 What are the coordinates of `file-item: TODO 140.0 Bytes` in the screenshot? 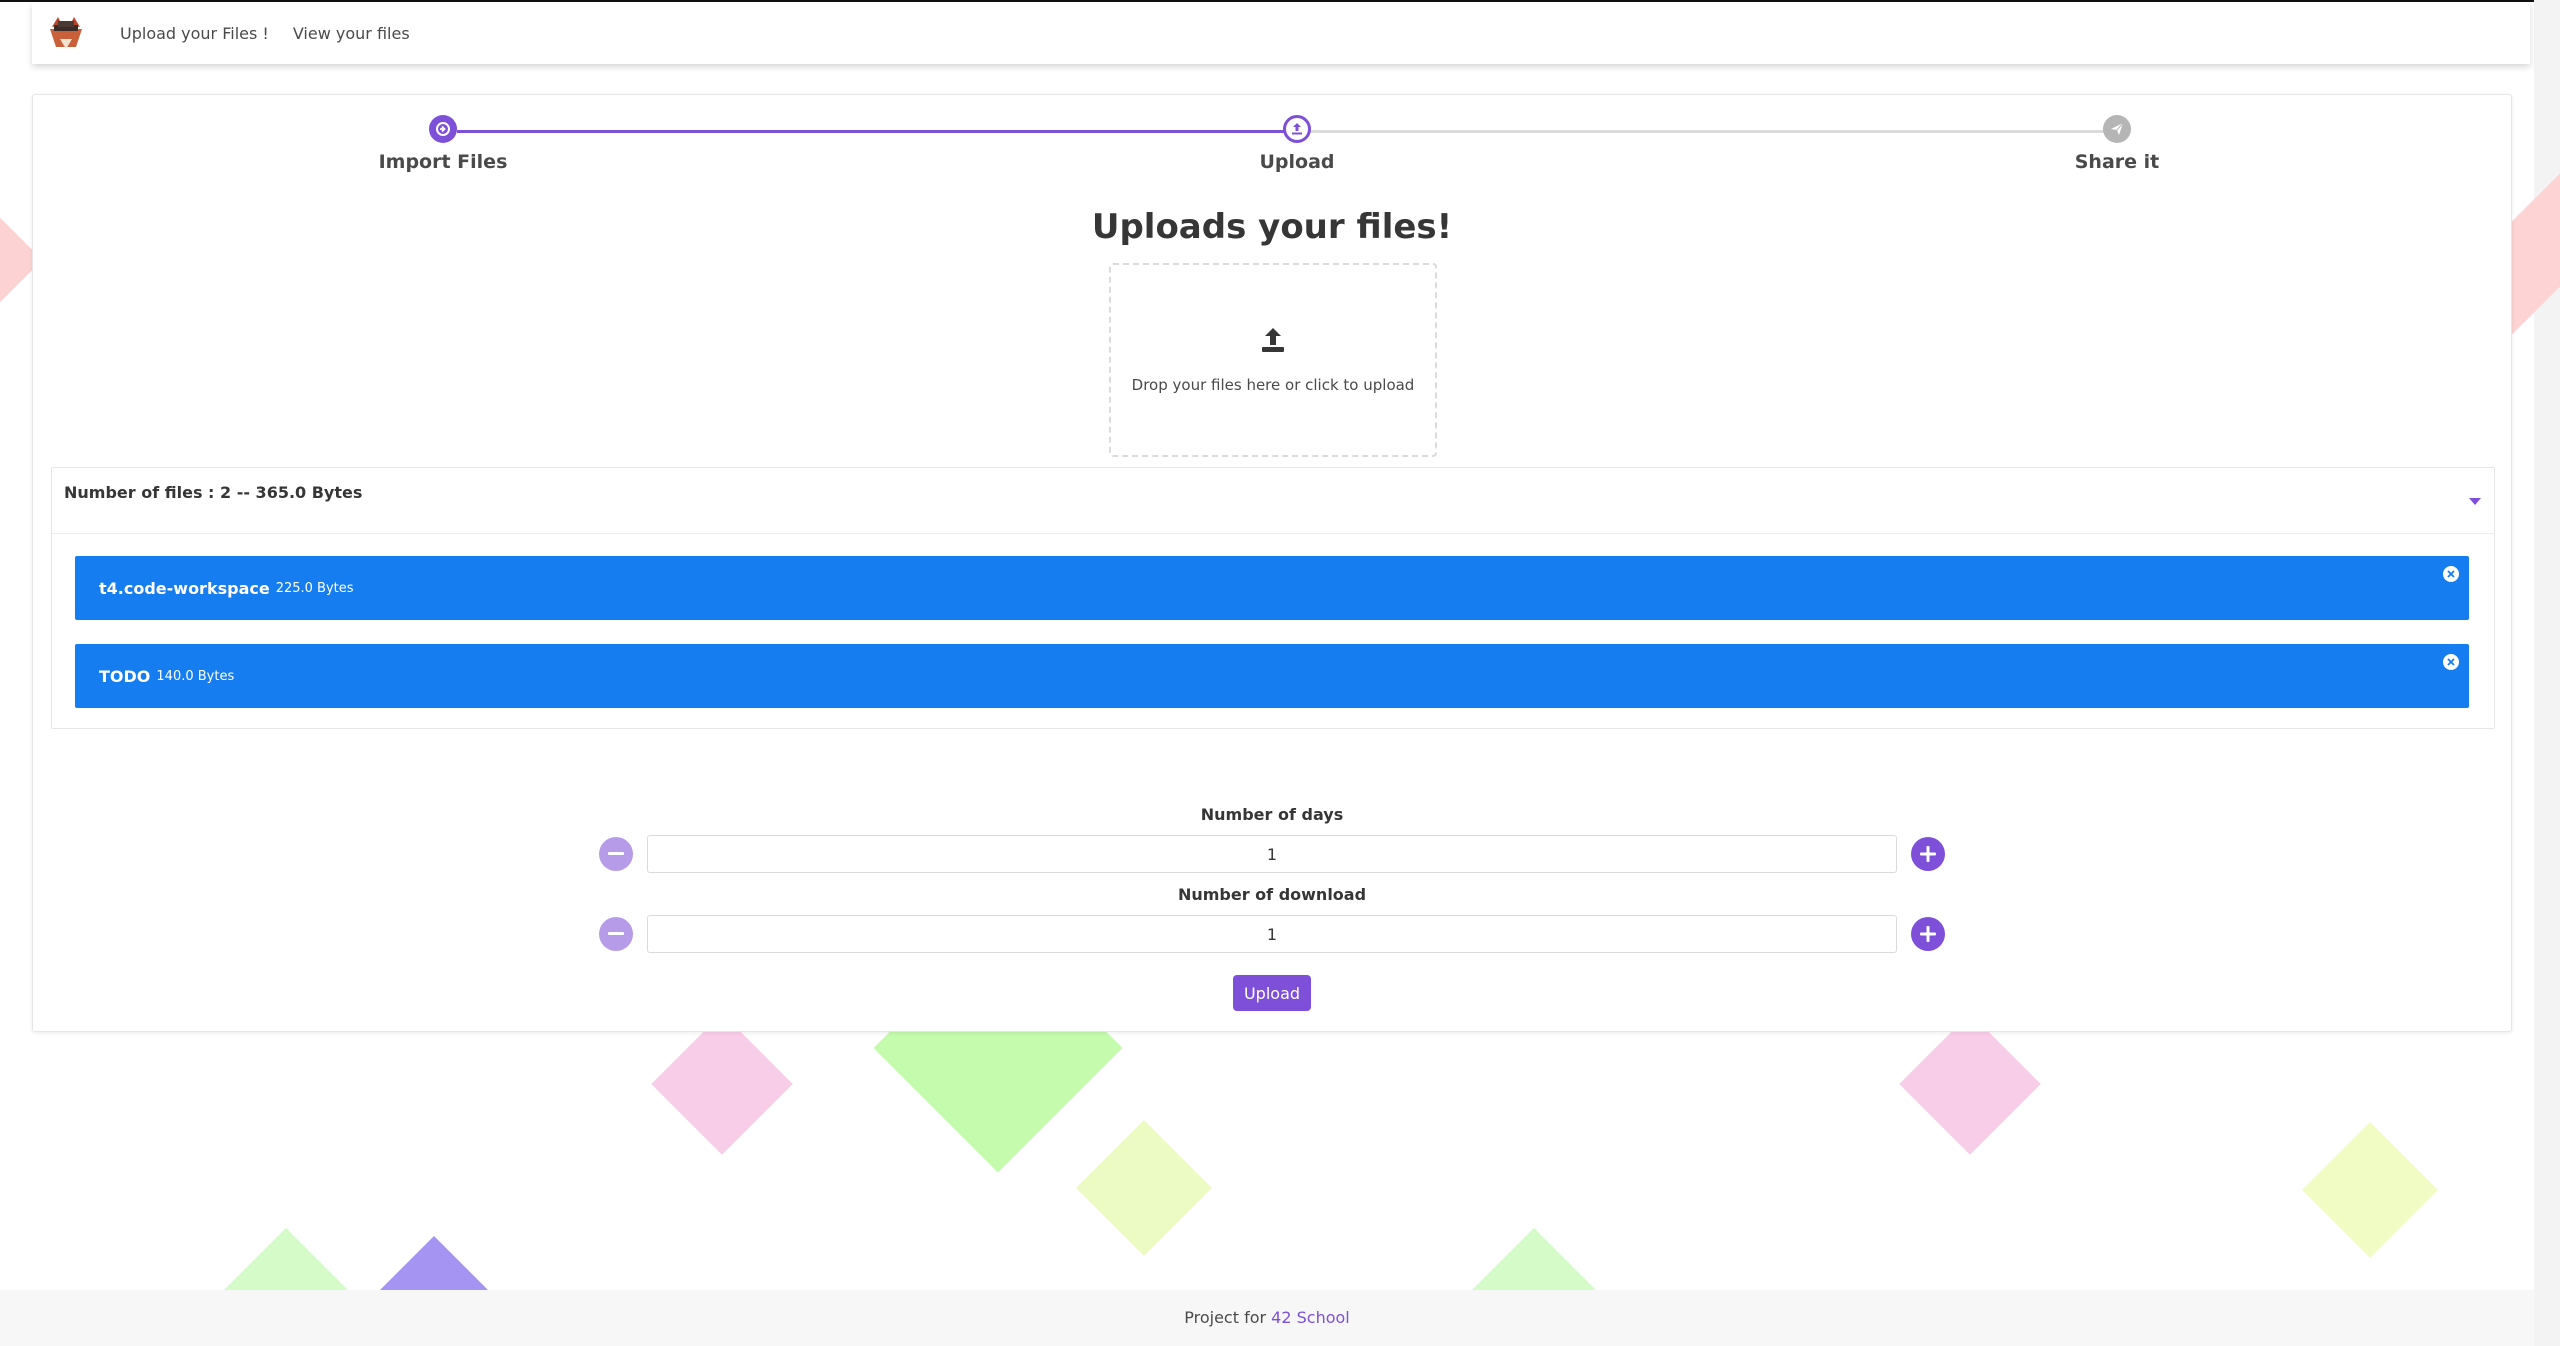 It's located at (1272, 676).